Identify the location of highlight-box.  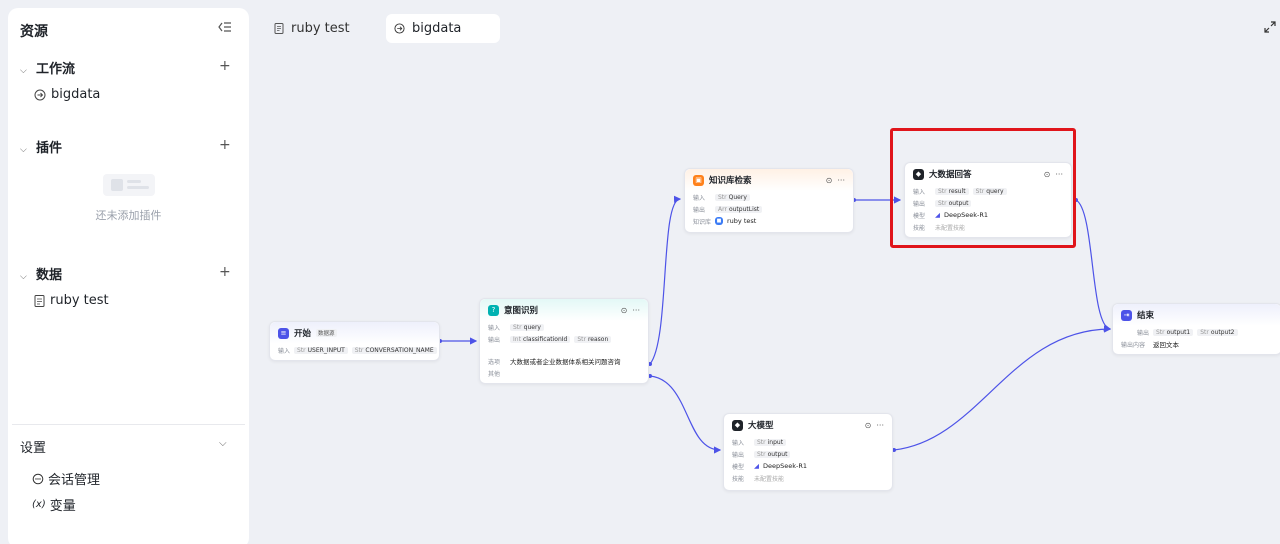
(983, 188).